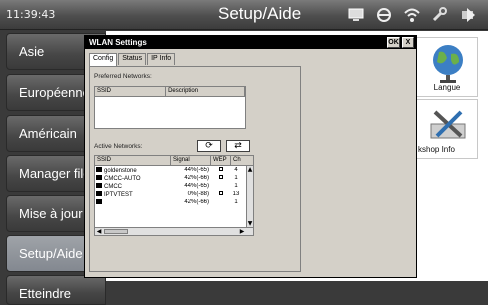  I want to click on tile-workshop-info: kshop Info, so click(447, 129).